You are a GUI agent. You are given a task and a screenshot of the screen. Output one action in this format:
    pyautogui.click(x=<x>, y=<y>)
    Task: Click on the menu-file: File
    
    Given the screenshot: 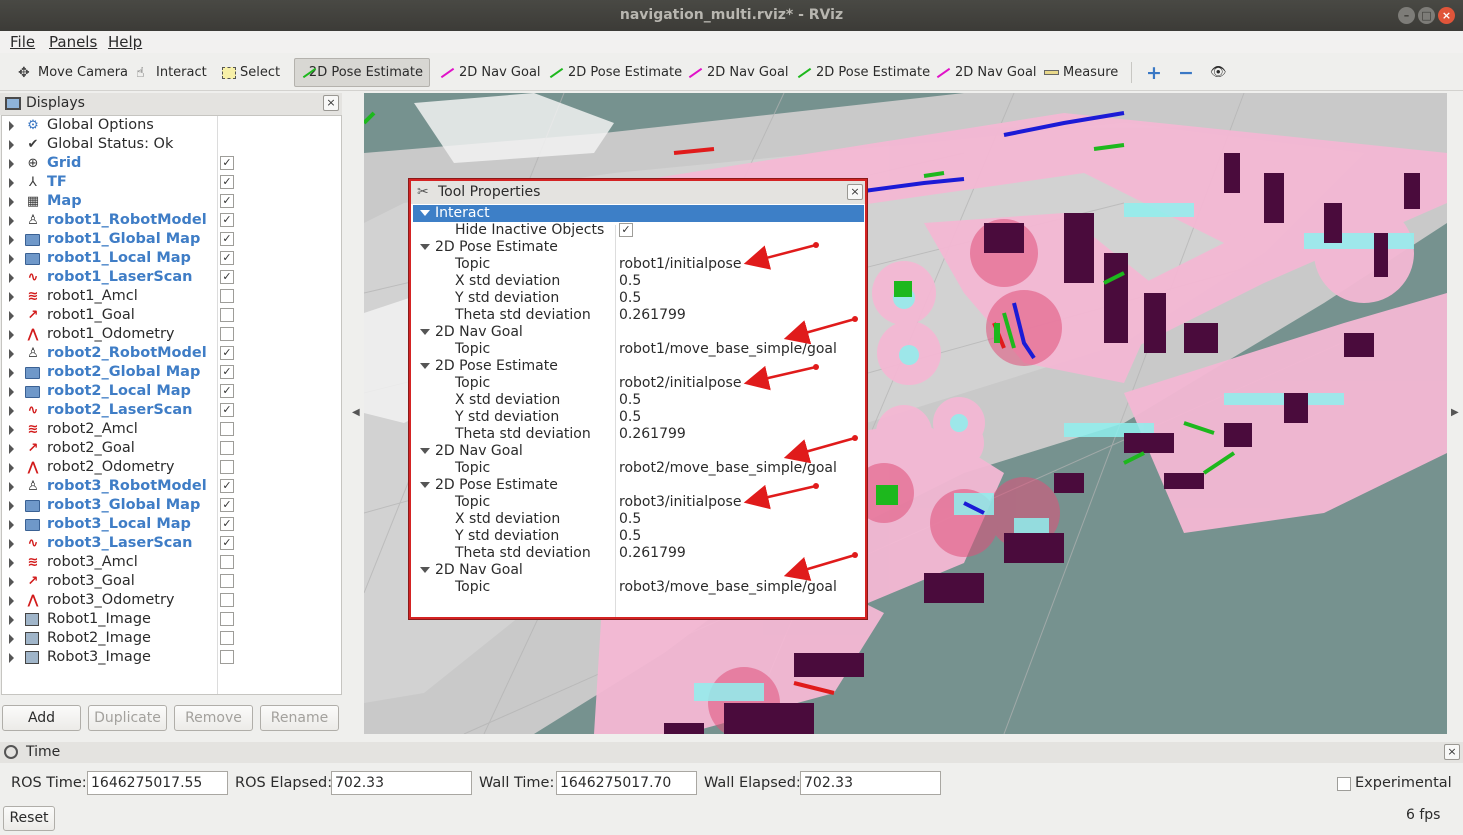 What is the action you would take?
    pyautogui.click(x=22, y=42)
    